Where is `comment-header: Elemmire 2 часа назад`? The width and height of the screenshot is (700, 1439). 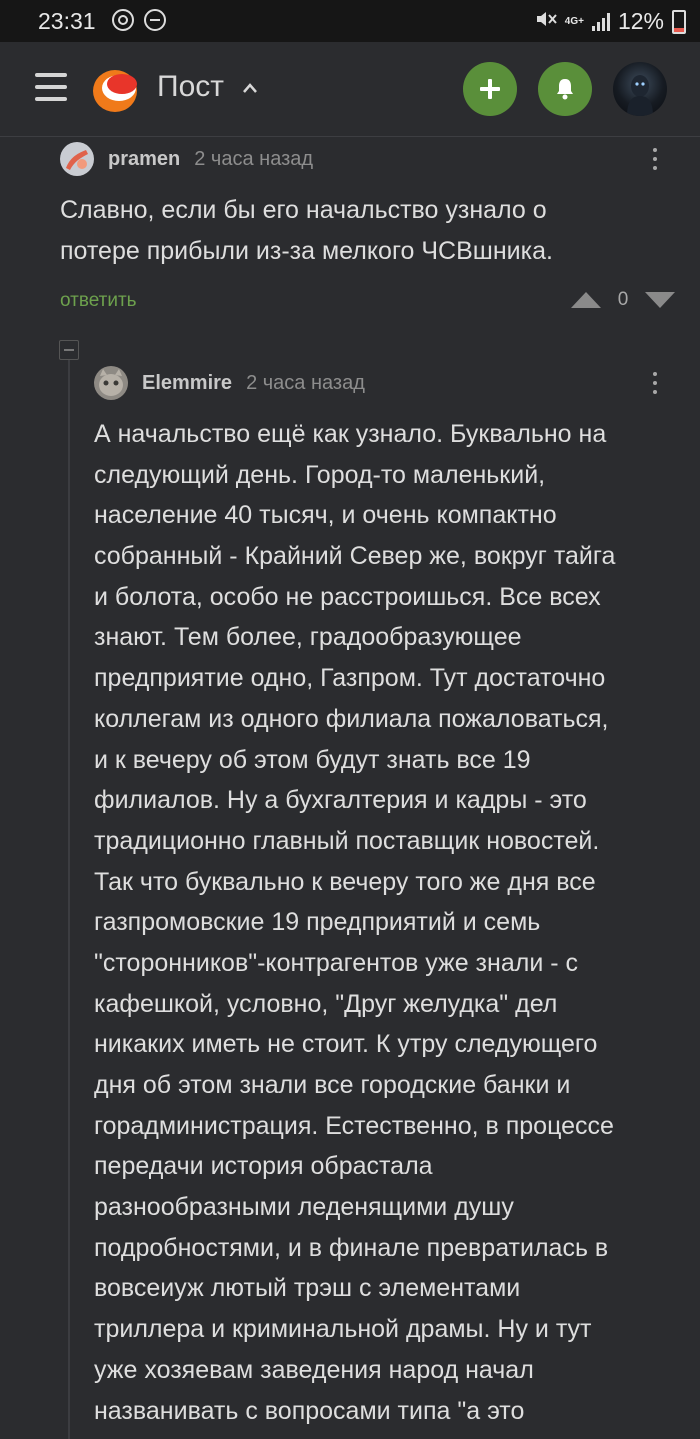
comment-header: Elemmire 2 часа назад is located at coordinates (229, 383).